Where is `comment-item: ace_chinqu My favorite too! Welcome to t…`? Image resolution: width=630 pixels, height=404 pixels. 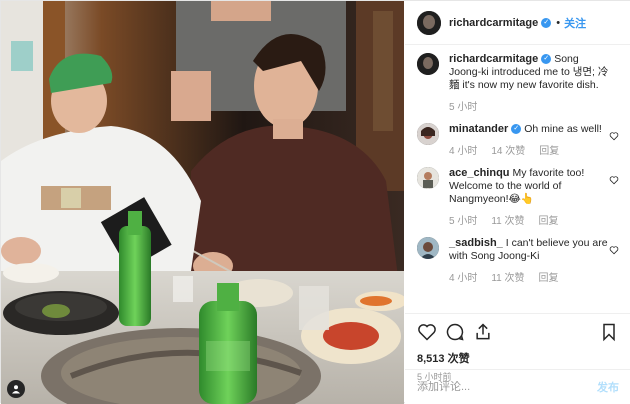
comment-item: ace_chinqu My favorite too! Welcome to t… is located at coordinates (518, 197).